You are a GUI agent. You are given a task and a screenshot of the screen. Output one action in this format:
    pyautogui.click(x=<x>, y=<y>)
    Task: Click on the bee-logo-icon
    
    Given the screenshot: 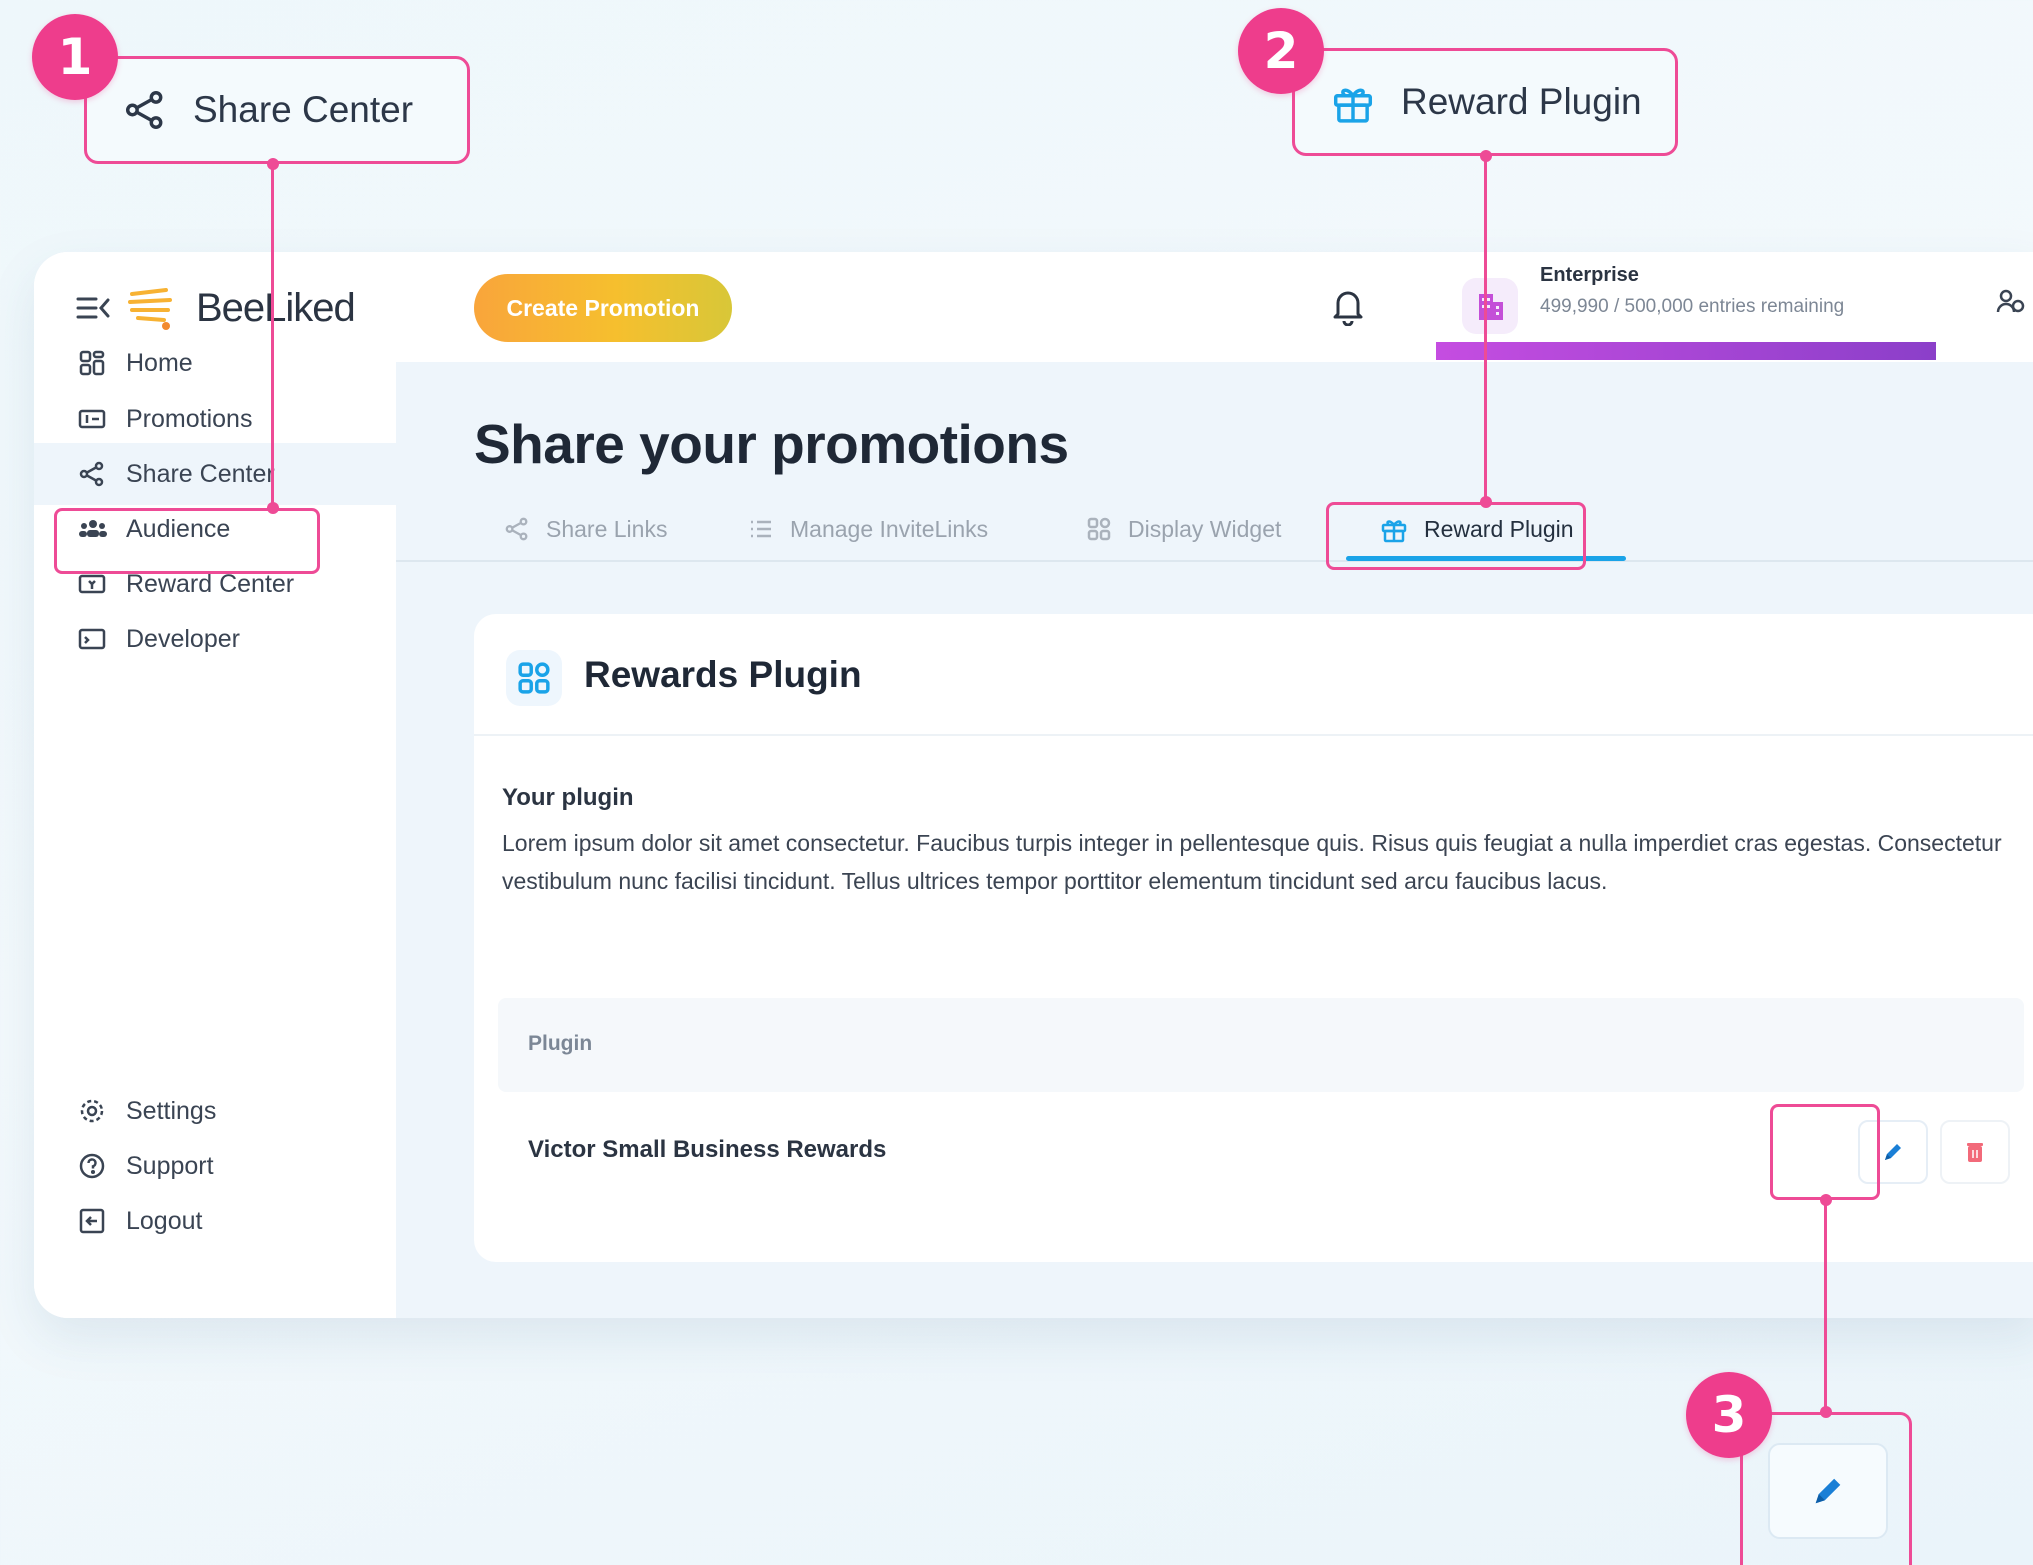 What is the action you would take?
    pyautogui.click(x=154, y=308)
    